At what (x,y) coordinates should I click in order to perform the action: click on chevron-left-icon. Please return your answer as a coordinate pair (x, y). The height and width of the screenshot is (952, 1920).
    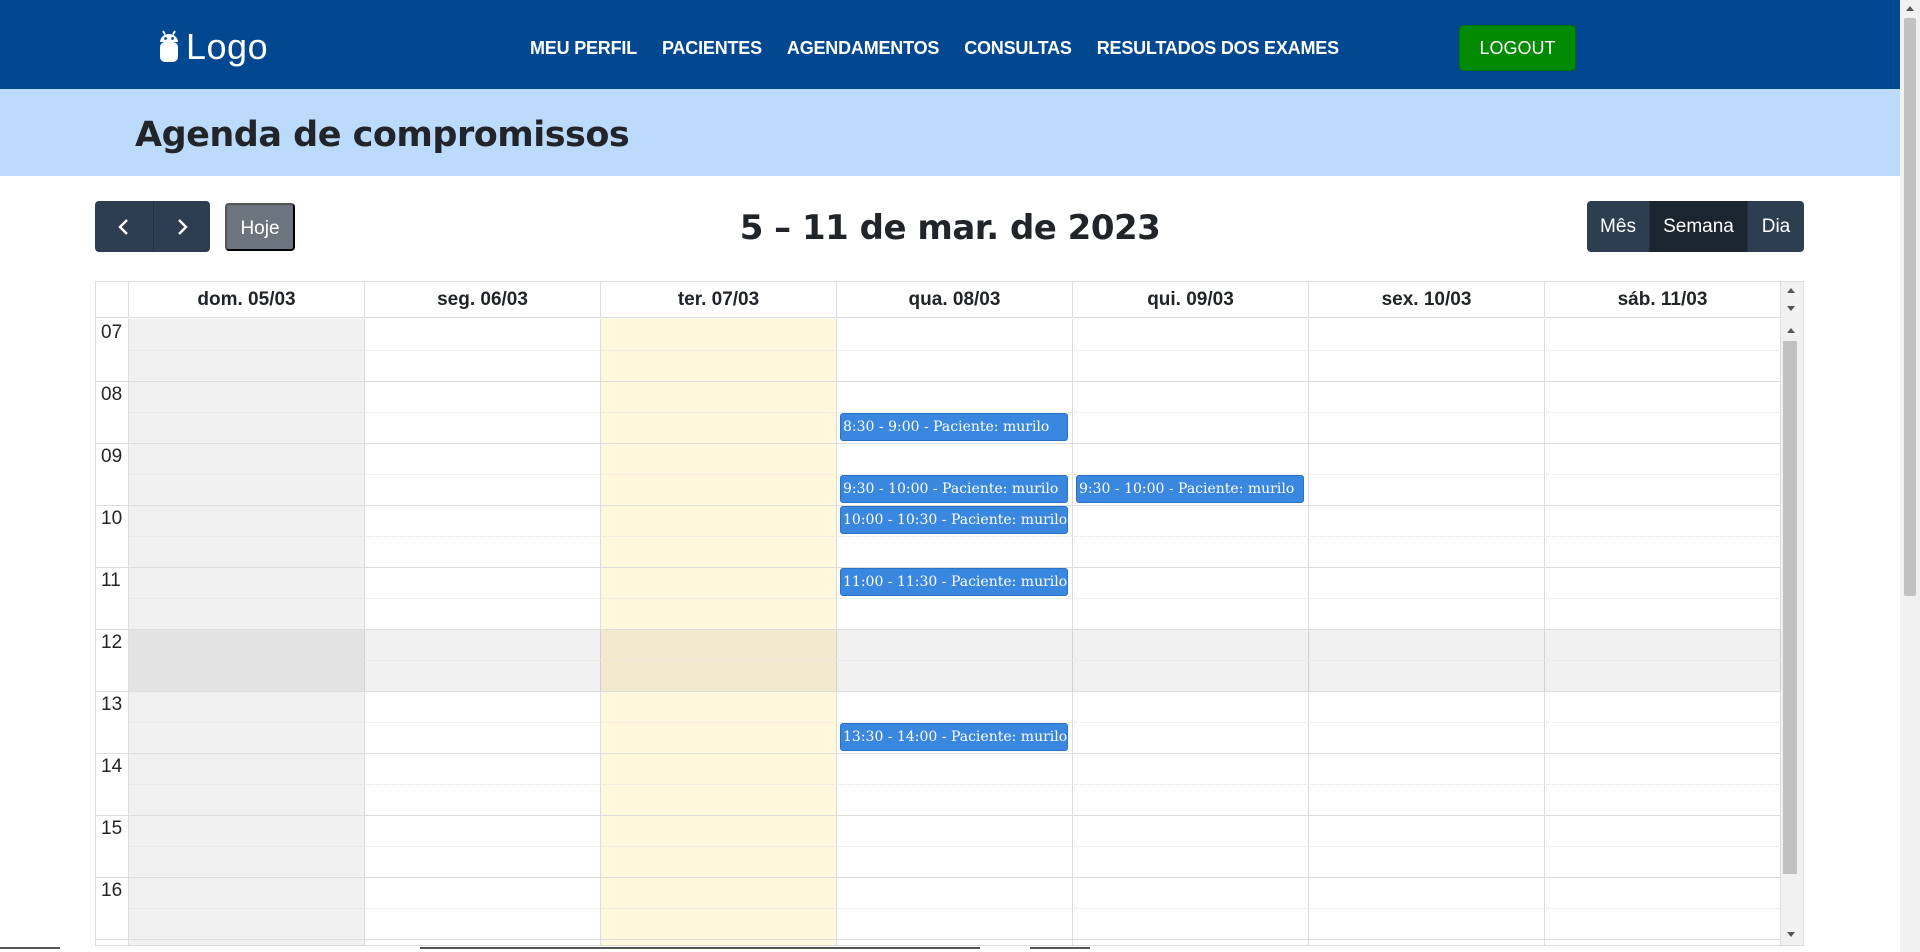
    Looking at the image, I should click on (123, 226).